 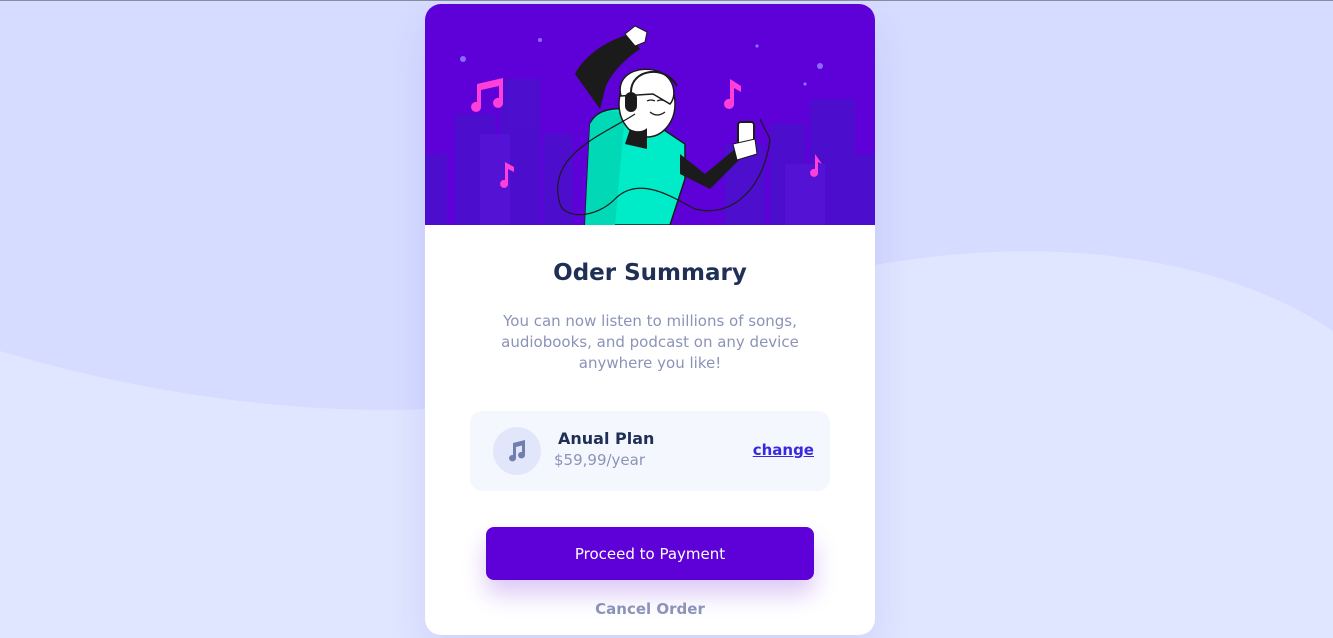 I want to click on proceed-to-payment-button: Proceed to Payment, so click(x=650, y=553).